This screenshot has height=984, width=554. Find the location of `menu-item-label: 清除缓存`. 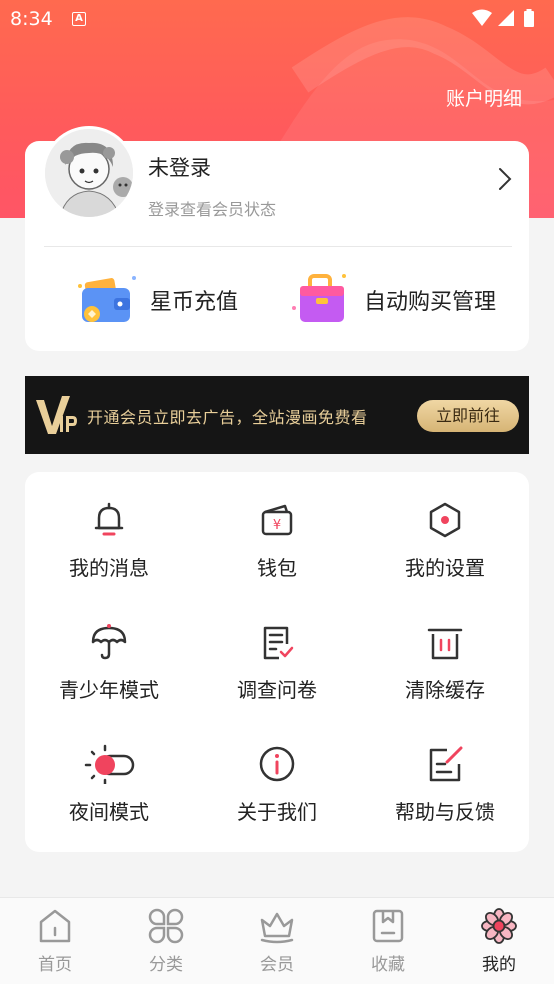

menu-item-label: 清除缓存 is located at coordinates (445, 690).